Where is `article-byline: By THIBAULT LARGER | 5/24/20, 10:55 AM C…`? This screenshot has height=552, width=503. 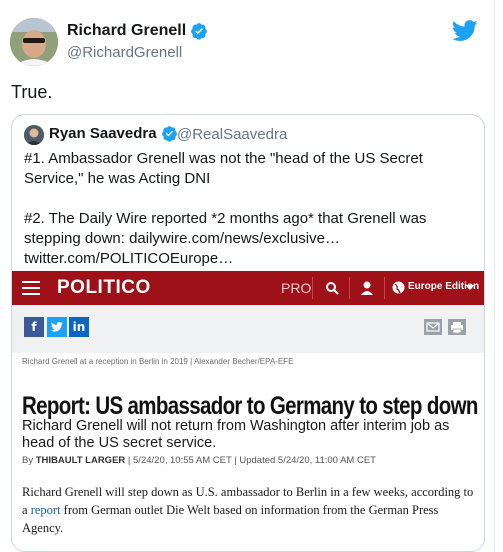
article-byline: By THIBAULT LARGER | 5/24/20, 10:55 AM C… is located at coordinates (199, 460).